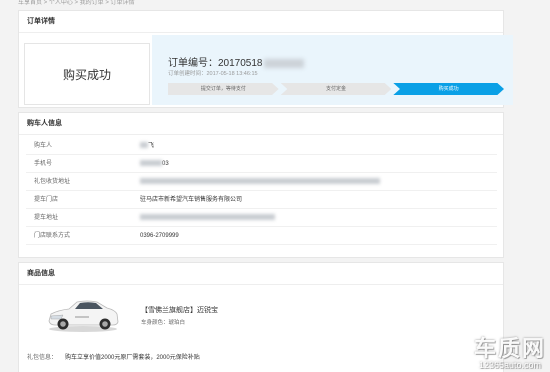  Describe the element at coordinates (151, 146) in the screenshot. I see `buyer-name-value: 飞` at that location.